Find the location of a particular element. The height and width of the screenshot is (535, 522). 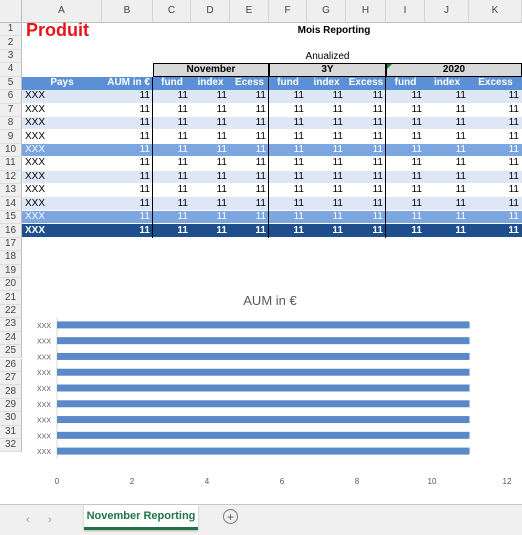

row-header-2-text: 2 is located at coordinates (10, 42).